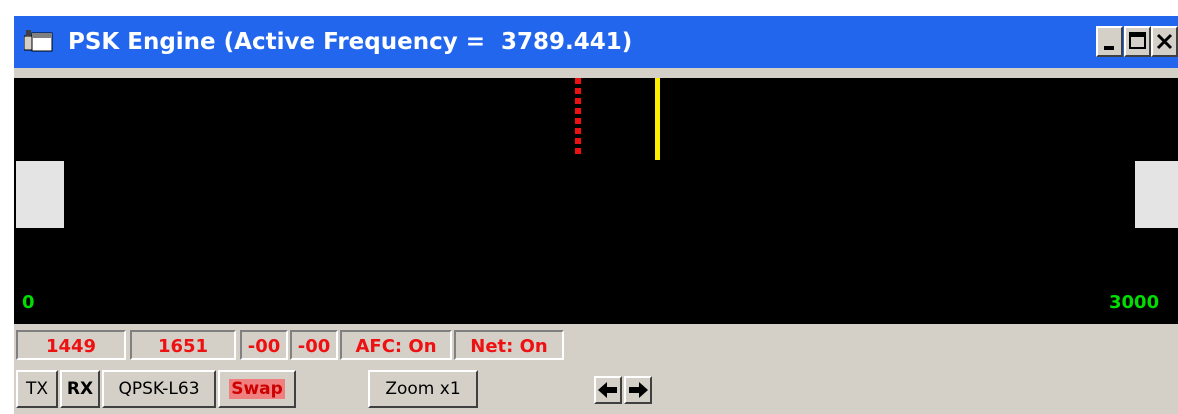  Describe the element at coordinates (423, 389) in the screenshot. I see `zoom-button: Zoom x1` at that location.